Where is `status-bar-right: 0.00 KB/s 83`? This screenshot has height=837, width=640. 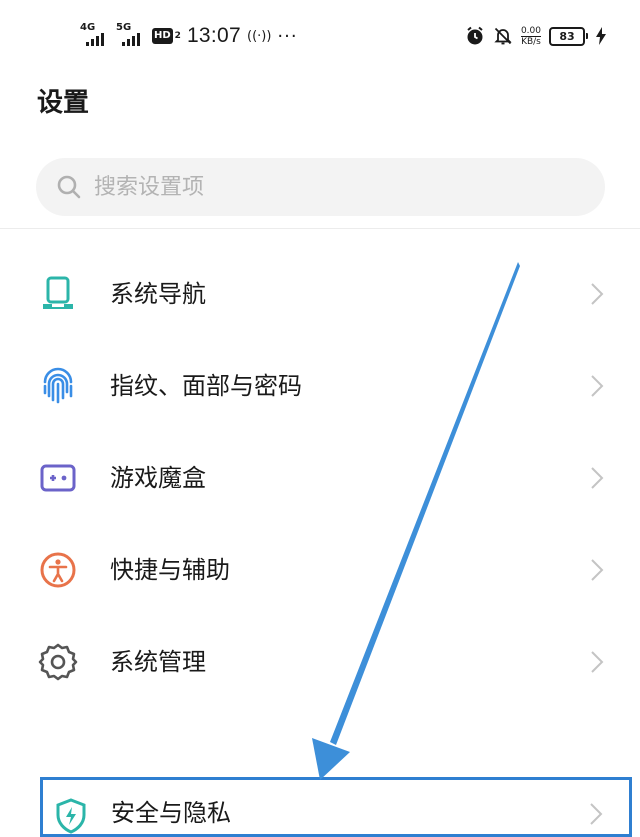
status-bar-right: 0.00 KB/s 83 is located at coordinates (535, 36).